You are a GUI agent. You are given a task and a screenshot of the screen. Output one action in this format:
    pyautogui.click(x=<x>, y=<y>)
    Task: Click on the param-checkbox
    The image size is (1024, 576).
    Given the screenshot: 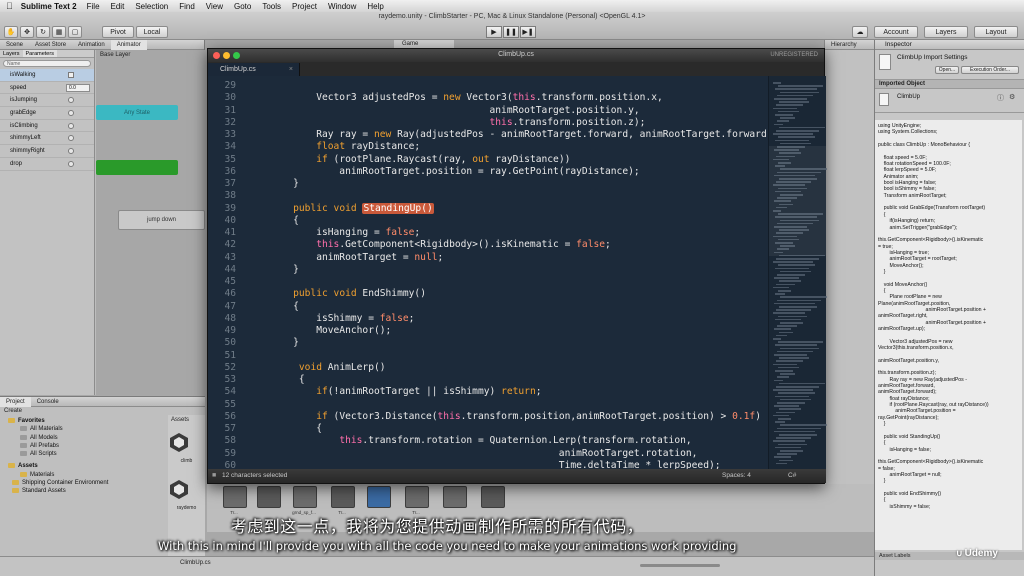 What is the action you would take?
    pyautogui.click(x=71, y=74)
    